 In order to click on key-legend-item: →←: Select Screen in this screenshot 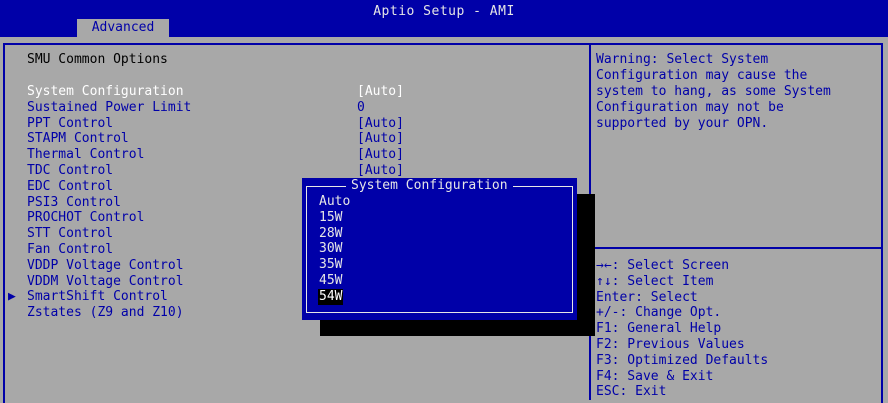, I will do `click(663, 265)`.